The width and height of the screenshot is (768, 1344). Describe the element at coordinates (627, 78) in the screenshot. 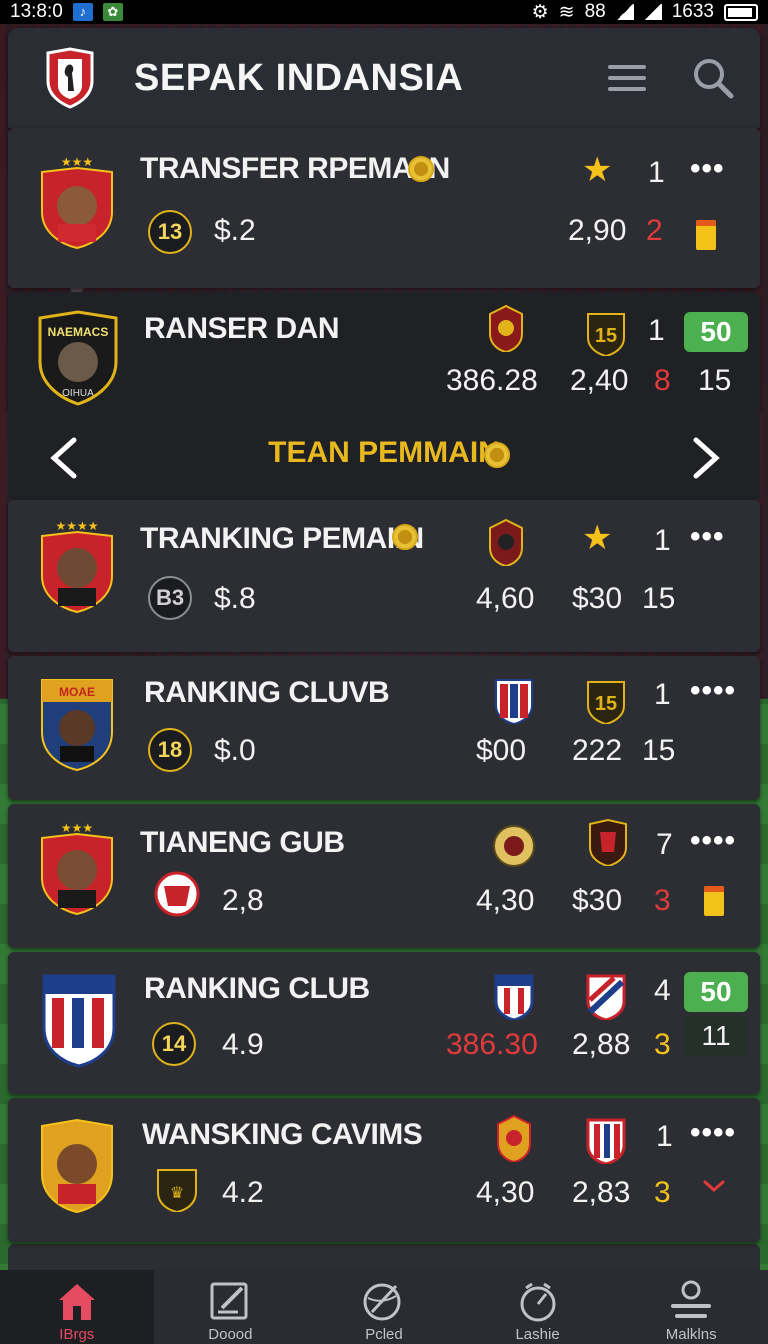

I see `menu-icon` at that location.